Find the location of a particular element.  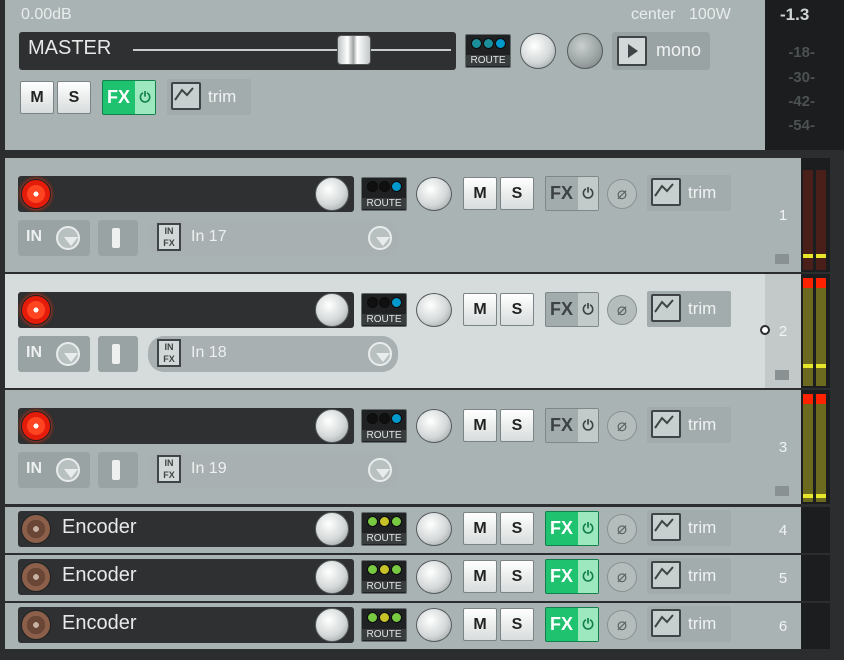

master-mono-toggle: mono is located at coordinates (661, 51).